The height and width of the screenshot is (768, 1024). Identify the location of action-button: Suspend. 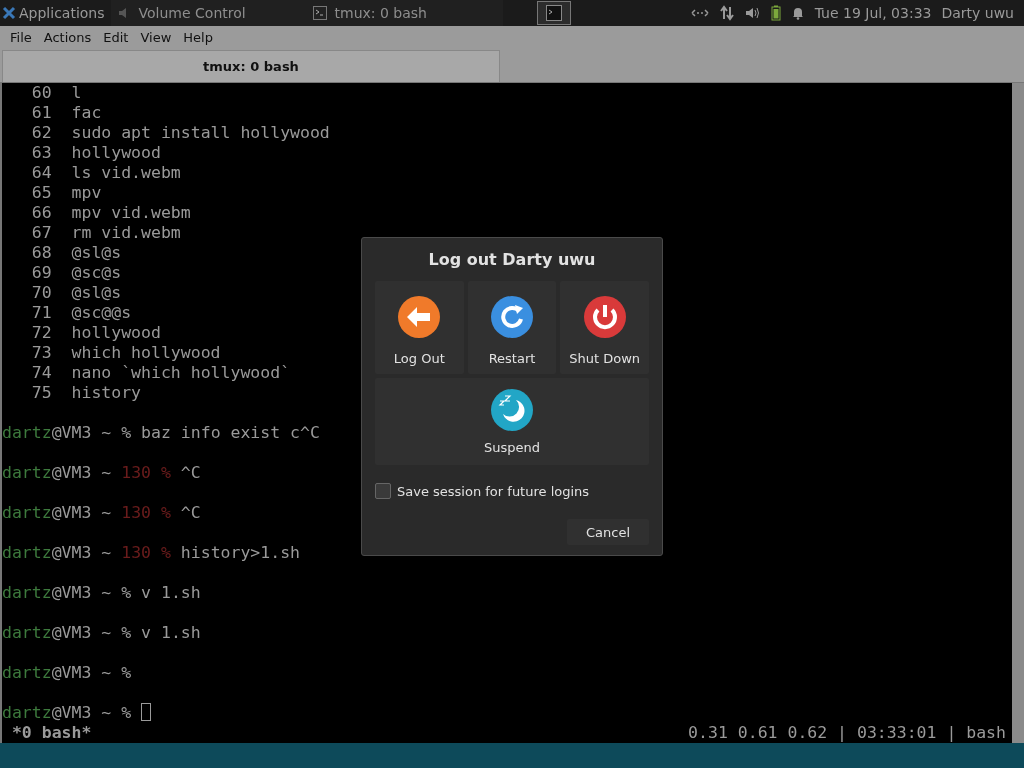
(512, 421).